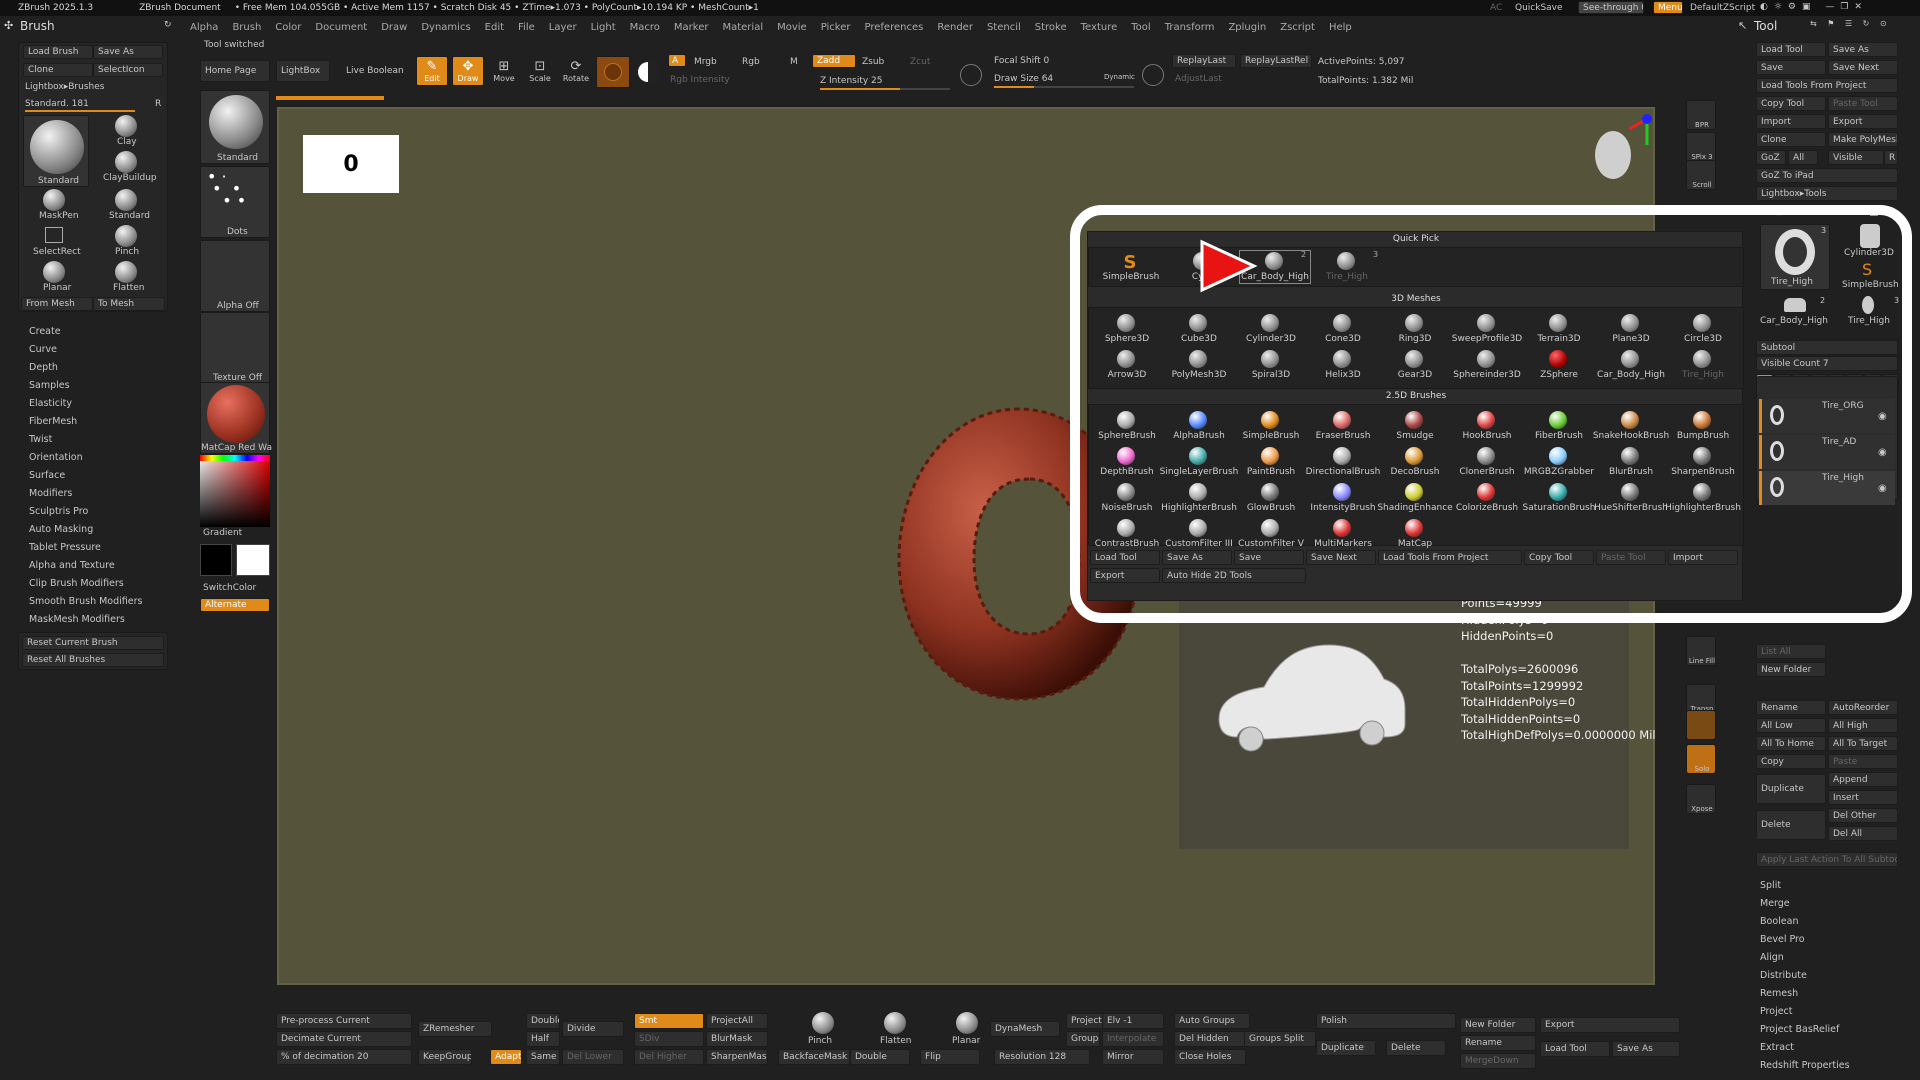 This screenshot has width=1920, height=1080. Describe the element at coordinates (1487, 462) in the screenshot. I see `brush-clonerbrush: ClonerBrush` at that location.